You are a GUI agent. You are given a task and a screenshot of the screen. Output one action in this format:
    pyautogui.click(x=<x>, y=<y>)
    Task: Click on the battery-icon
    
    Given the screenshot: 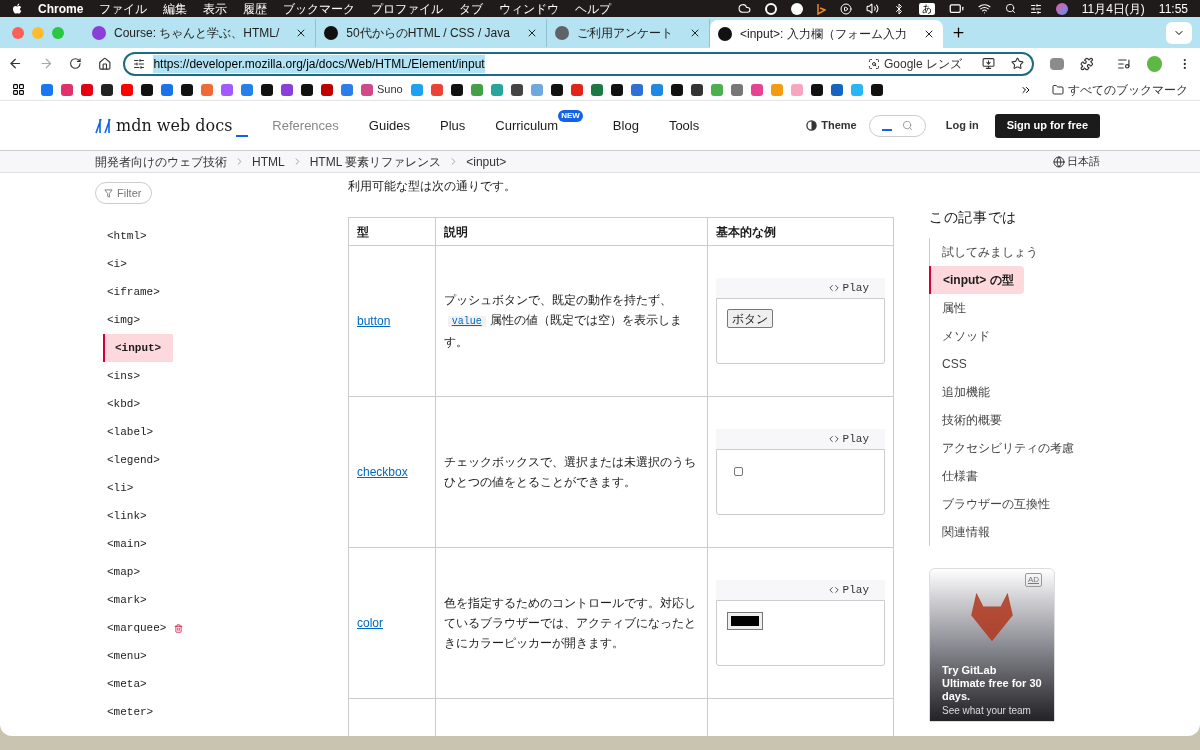 What is the action you would take?
    pyautogui.click(x=956, y=8)
    